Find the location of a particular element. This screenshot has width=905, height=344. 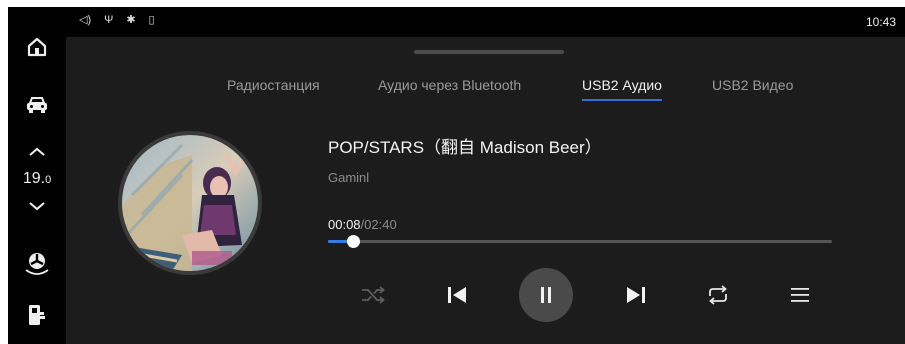

phone-door-icon is located at coordinates (37, 315).